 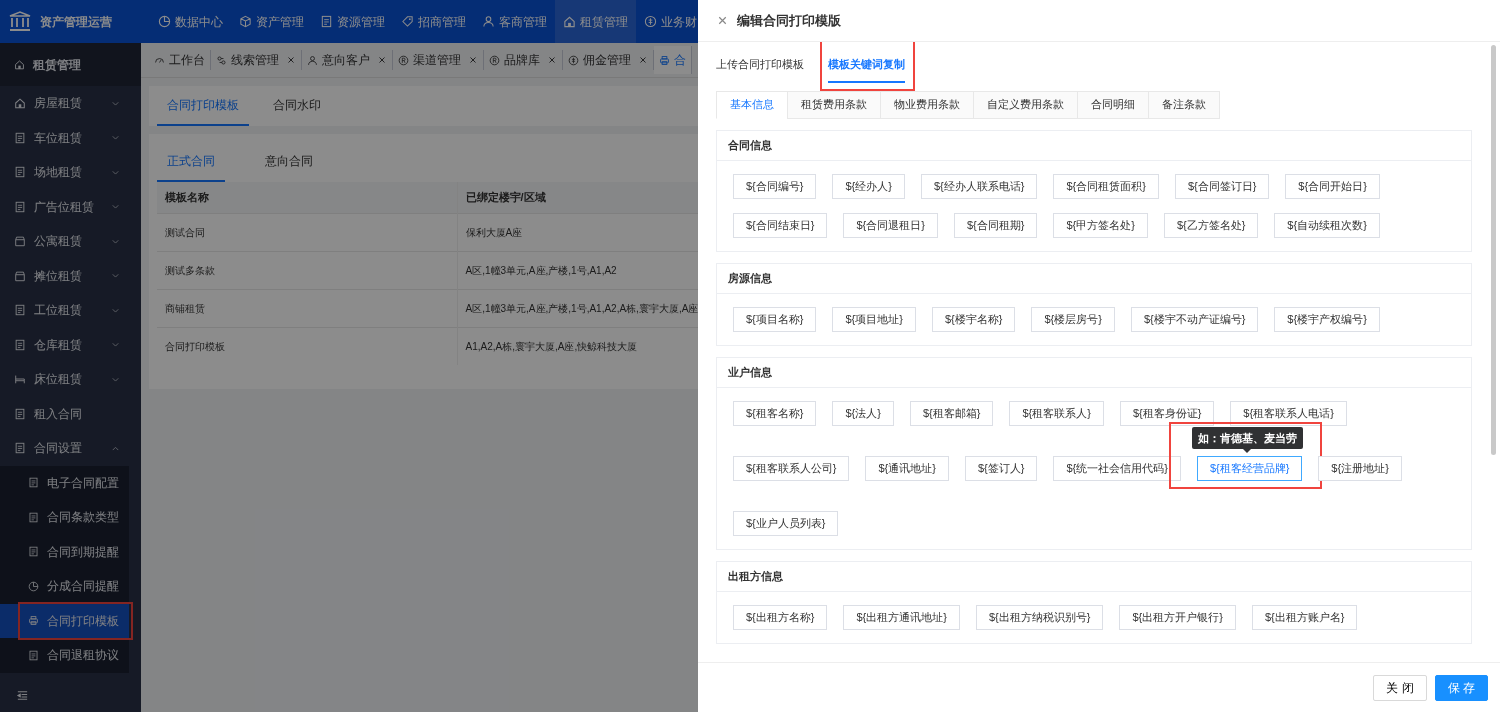 What do you see at coordinates (307, 308) in the screenshot?
I see `table-cell: 商铺租赁` at bounding box center [307, 308].